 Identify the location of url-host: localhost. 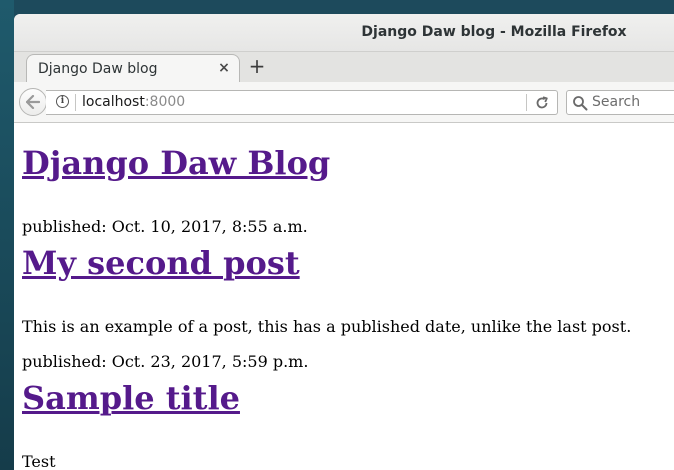
(113, 102).